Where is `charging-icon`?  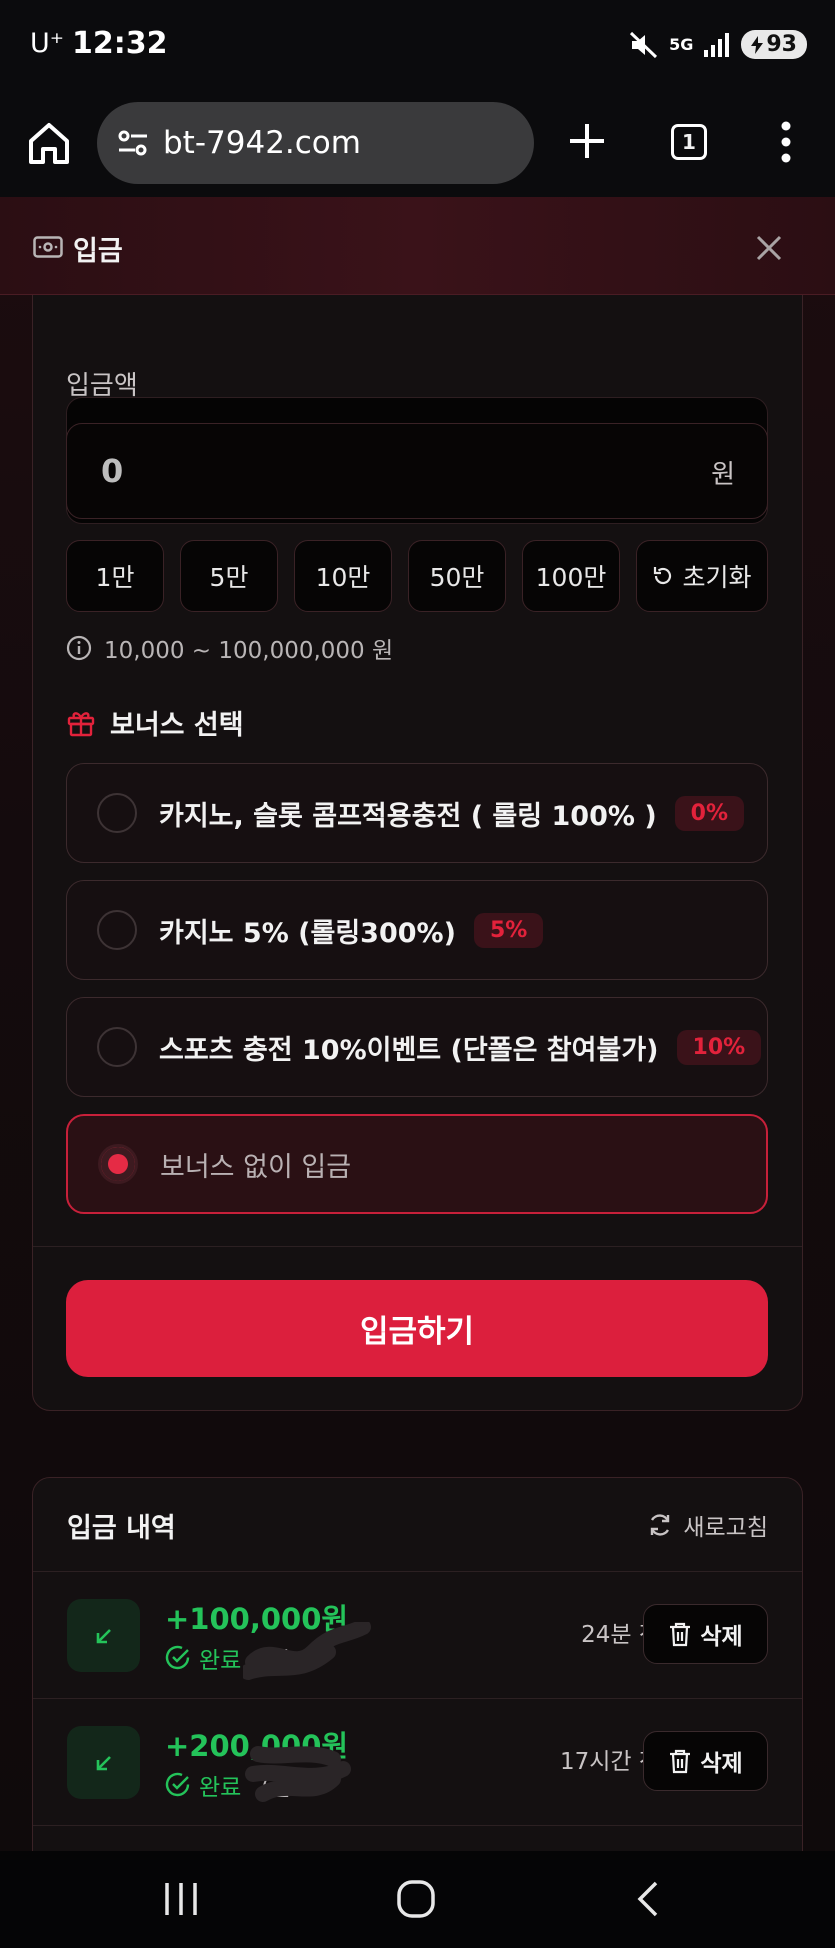
charging-icon is located at coordinates (757, 44).